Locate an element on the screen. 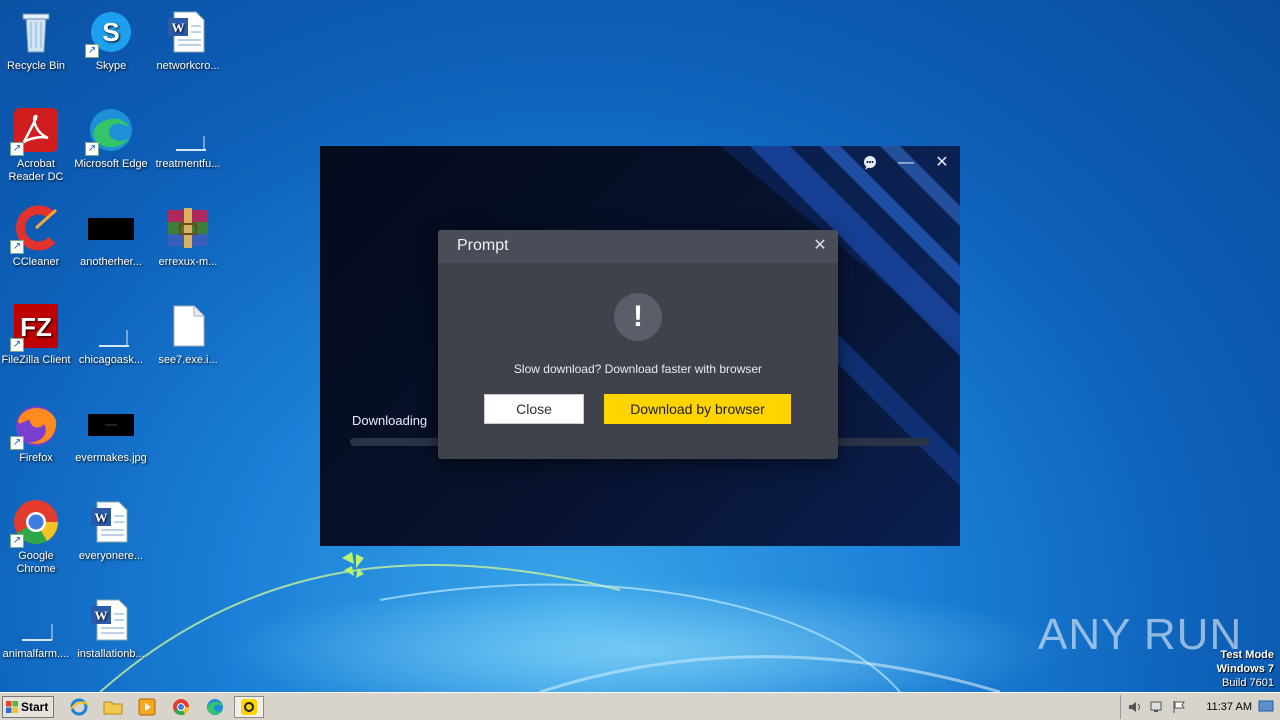 This screenshot has height=720, width=1280. desktop-icon-skype: S ↗ Skype is located at coordinates (111, 50).